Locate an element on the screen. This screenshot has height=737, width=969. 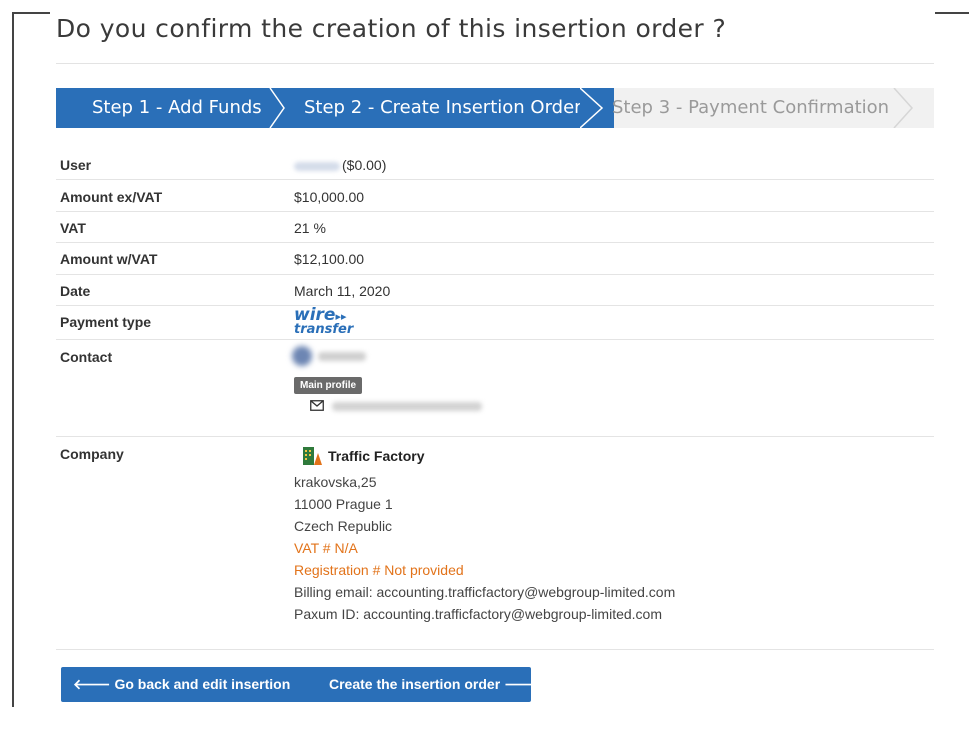
user-name-redacted is located at coordinates (317, 166).